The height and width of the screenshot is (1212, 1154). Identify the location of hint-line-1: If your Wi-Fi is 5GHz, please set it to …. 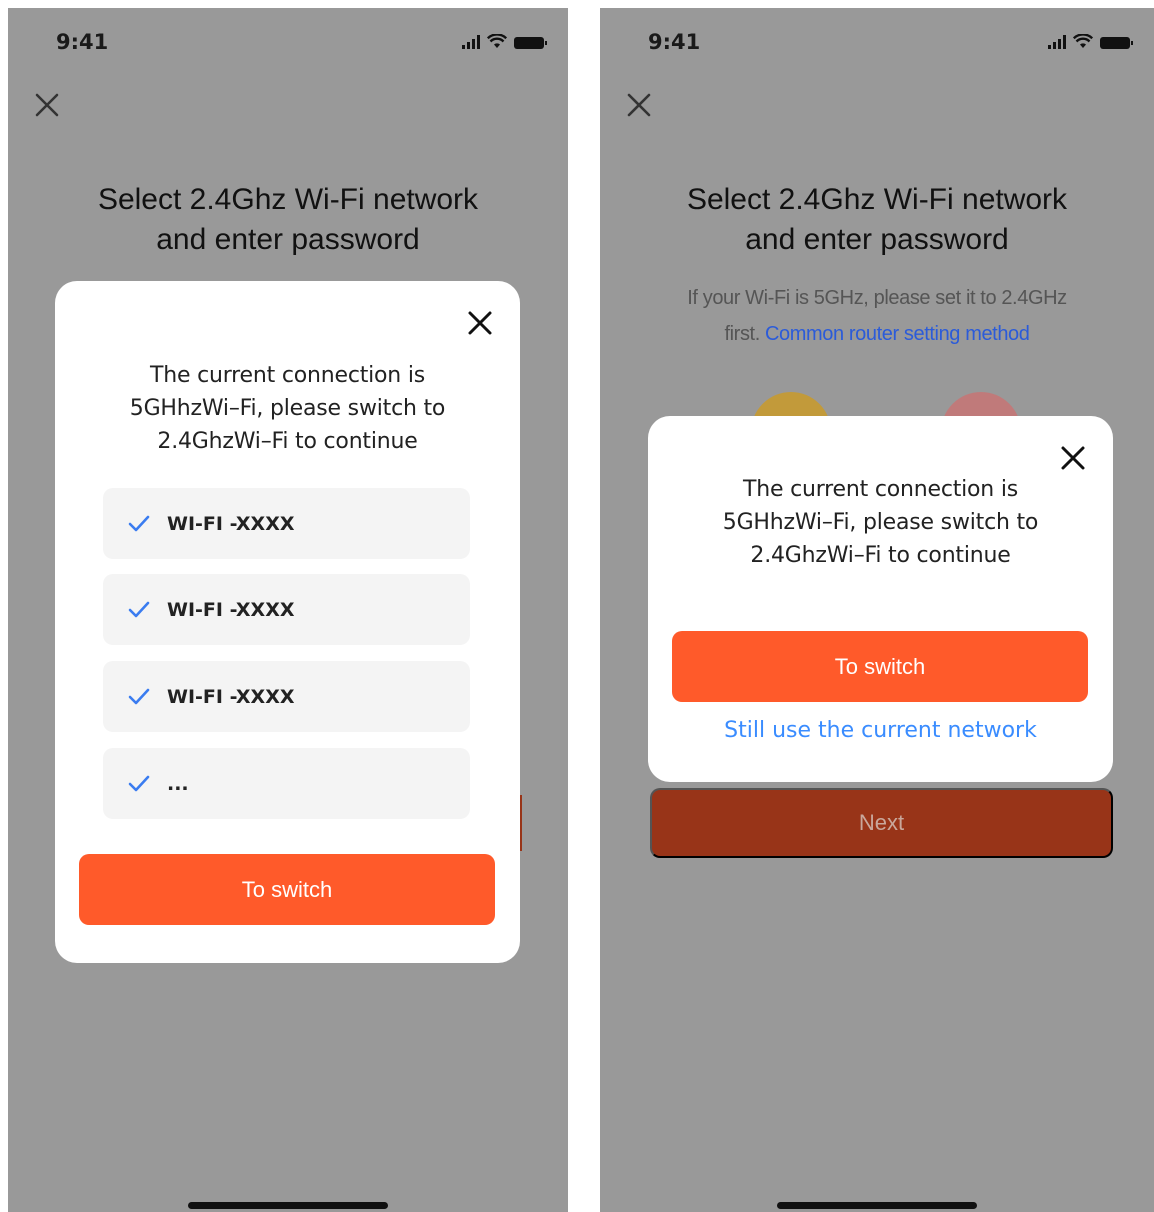
(877, 298).